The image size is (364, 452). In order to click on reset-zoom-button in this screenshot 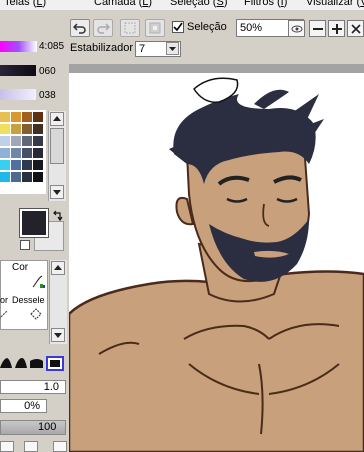, I will do `click(355, 28)`.